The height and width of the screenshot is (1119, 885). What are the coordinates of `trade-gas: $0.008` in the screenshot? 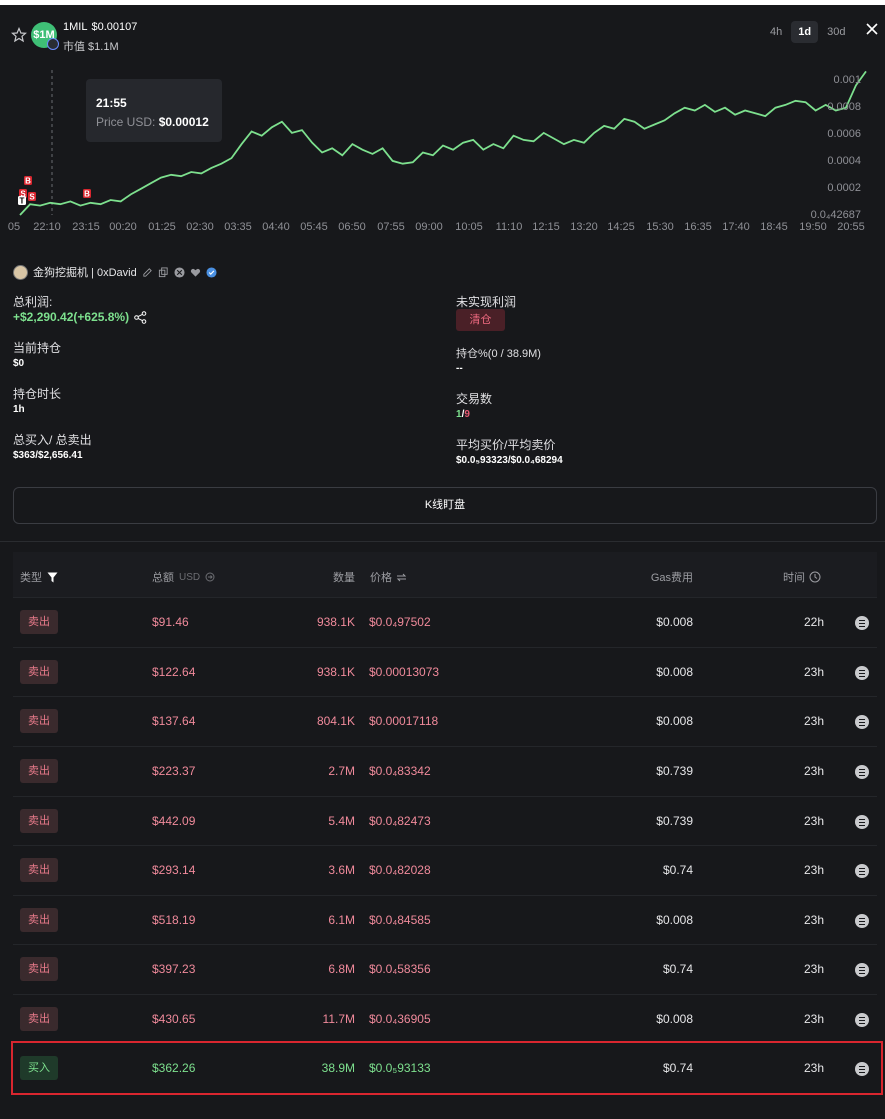 It's located at (674, 721).